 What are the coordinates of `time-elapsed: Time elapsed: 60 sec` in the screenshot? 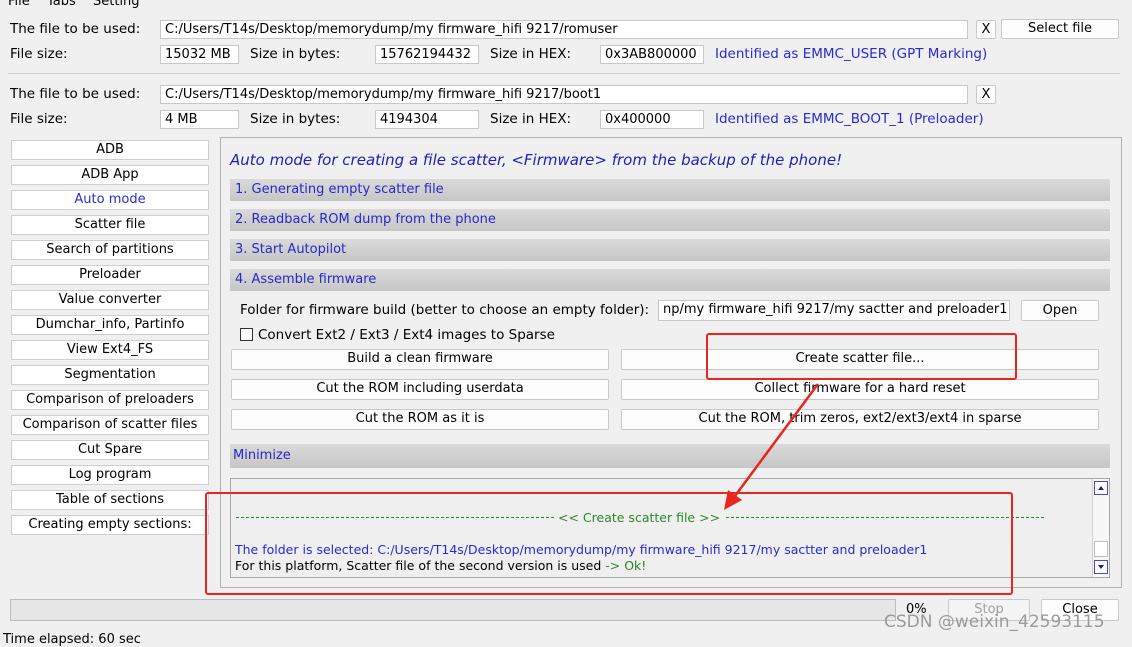 It's located at (72, 639).